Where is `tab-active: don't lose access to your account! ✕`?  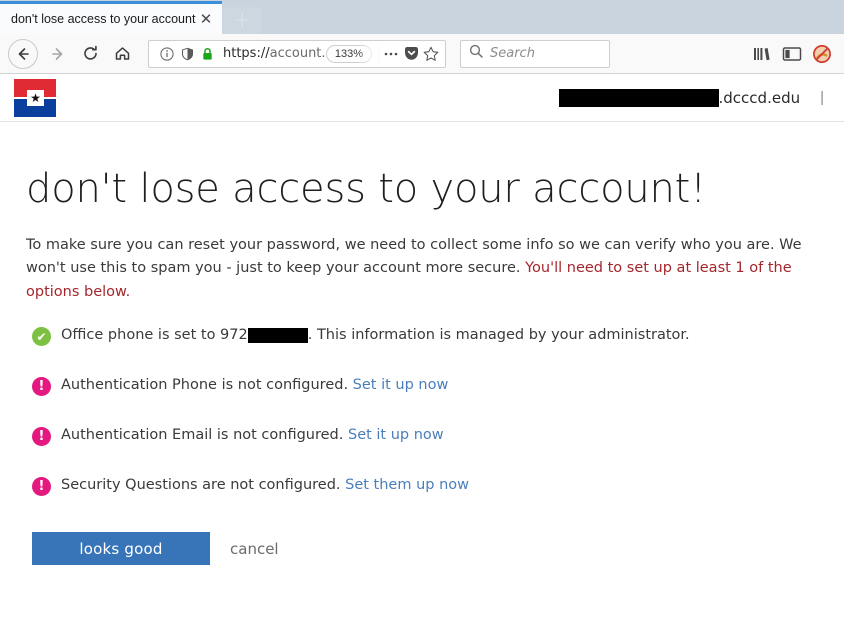 tab-active: don't lose access to your account! ✕ is located at coordinates (111, 17).